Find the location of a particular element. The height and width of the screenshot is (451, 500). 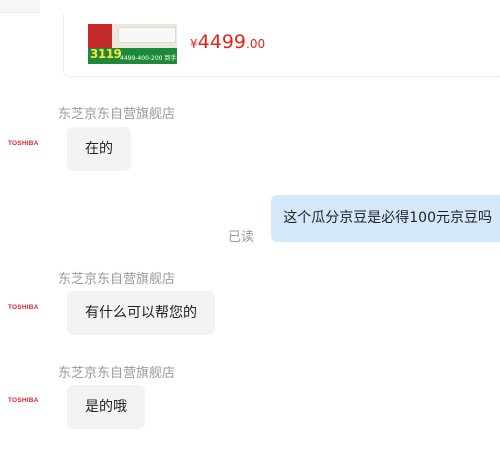

read-status: 已读 is located at coordinates (241, 237).